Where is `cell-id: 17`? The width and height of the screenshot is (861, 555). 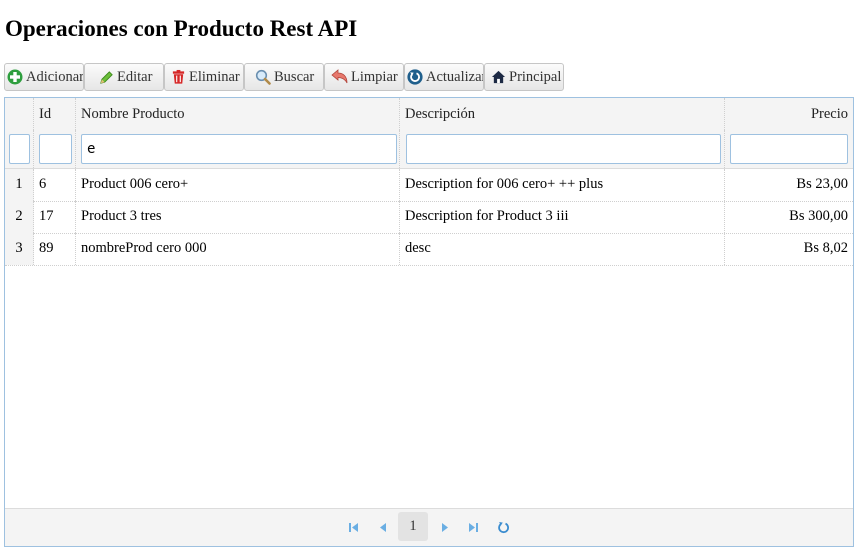 cell-id: 17 is located at coordinates (55, 217).